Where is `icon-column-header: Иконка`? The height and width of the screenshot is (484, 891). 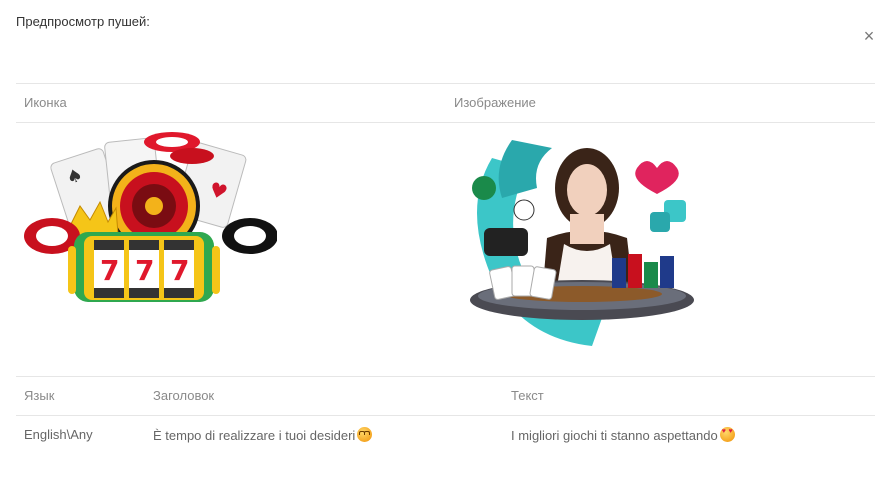 icon-column-header: Иконка is located at coordinates (45, 102).